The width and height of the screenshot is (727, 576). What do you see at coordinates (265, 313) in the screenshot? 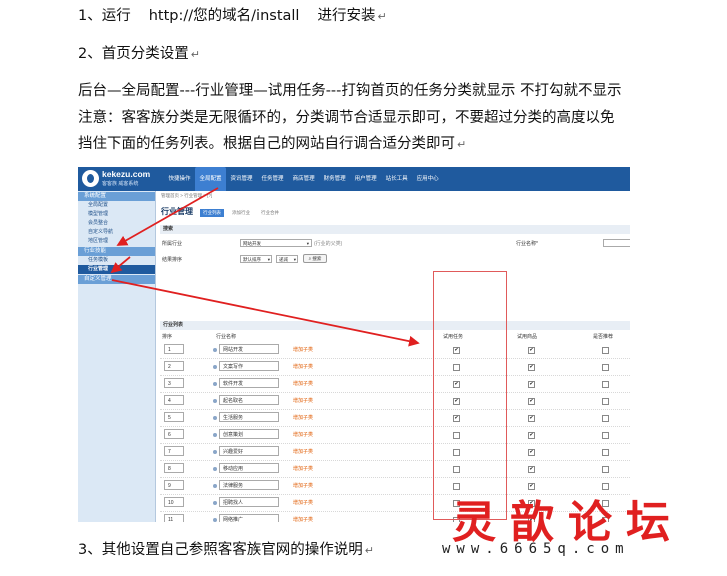
I see `arrow-to-trial-task-column` at bounding box center [265, 313].